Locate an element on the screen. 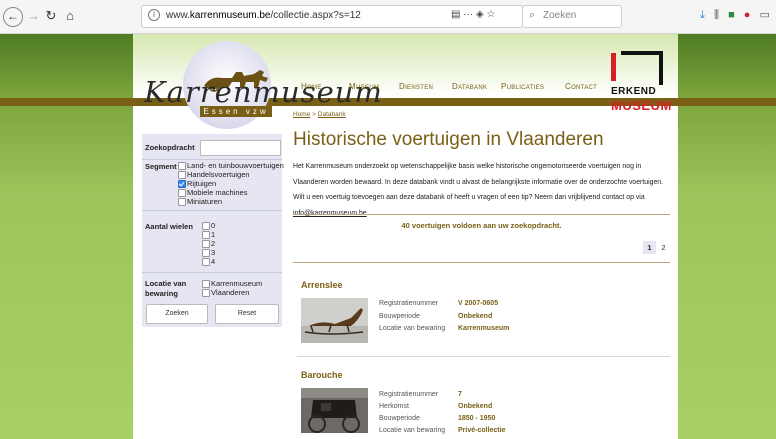 Image resolution: width=776 pixels, height=439 pixels. page-title: Historische voertuigen in Vlaanderen is located at coordinates (448, 139).